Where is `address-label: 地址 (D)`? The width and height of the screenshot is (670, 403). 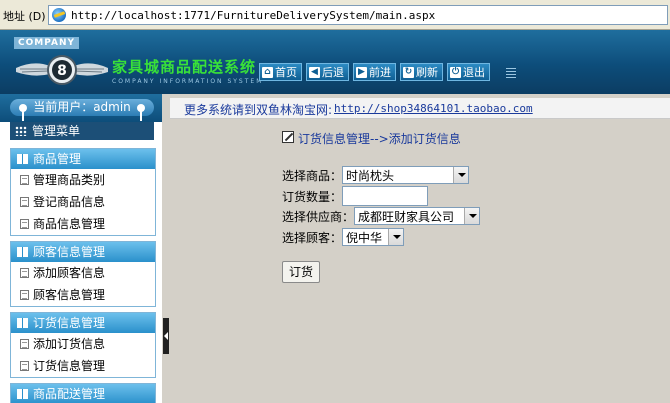 address-label: 地址 (D) is located at coordinates (24, 16).